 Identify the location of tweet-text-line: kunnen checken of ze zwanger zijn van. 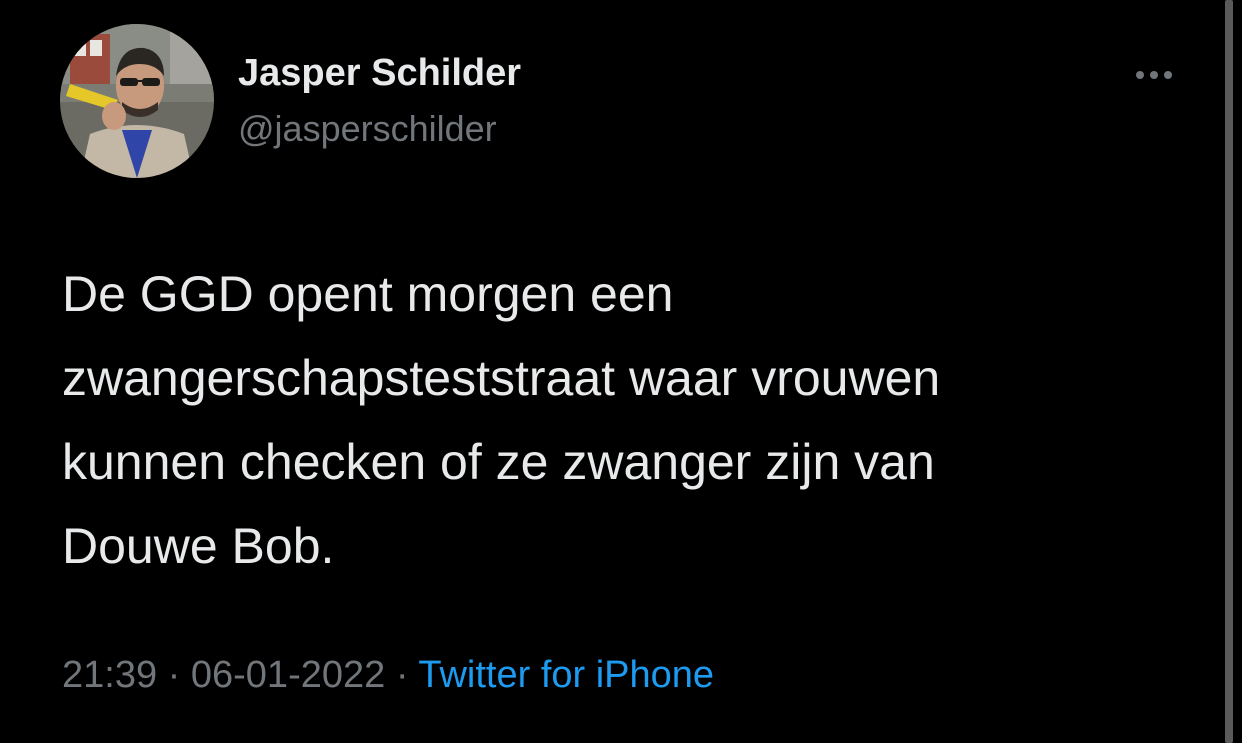
(498, 462).